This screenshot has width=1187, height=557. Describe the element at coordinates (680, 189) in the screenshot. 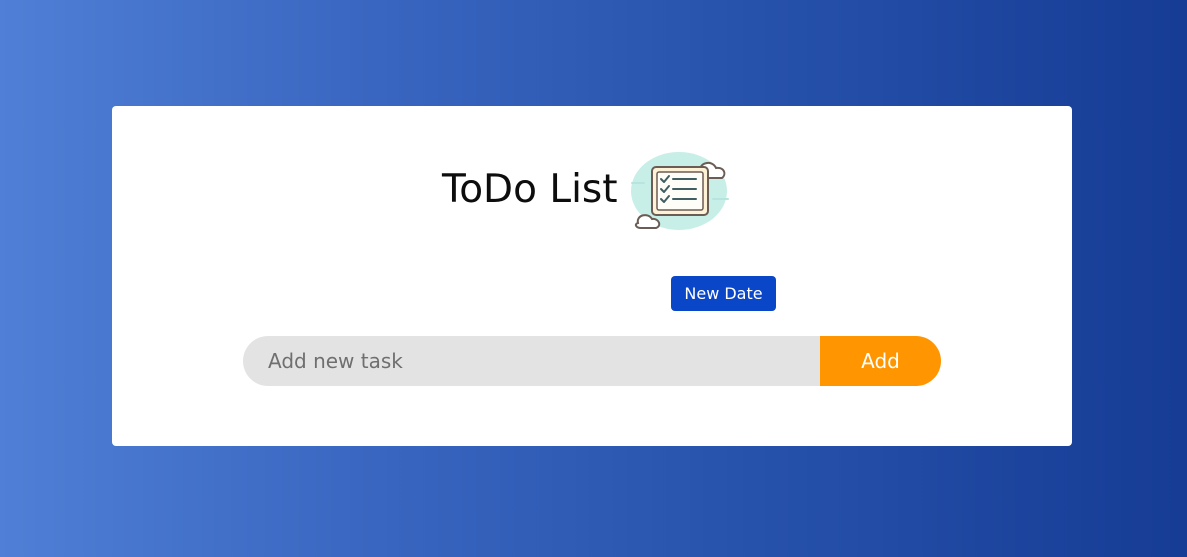

I see `checklist-cloud-icon` at that location.